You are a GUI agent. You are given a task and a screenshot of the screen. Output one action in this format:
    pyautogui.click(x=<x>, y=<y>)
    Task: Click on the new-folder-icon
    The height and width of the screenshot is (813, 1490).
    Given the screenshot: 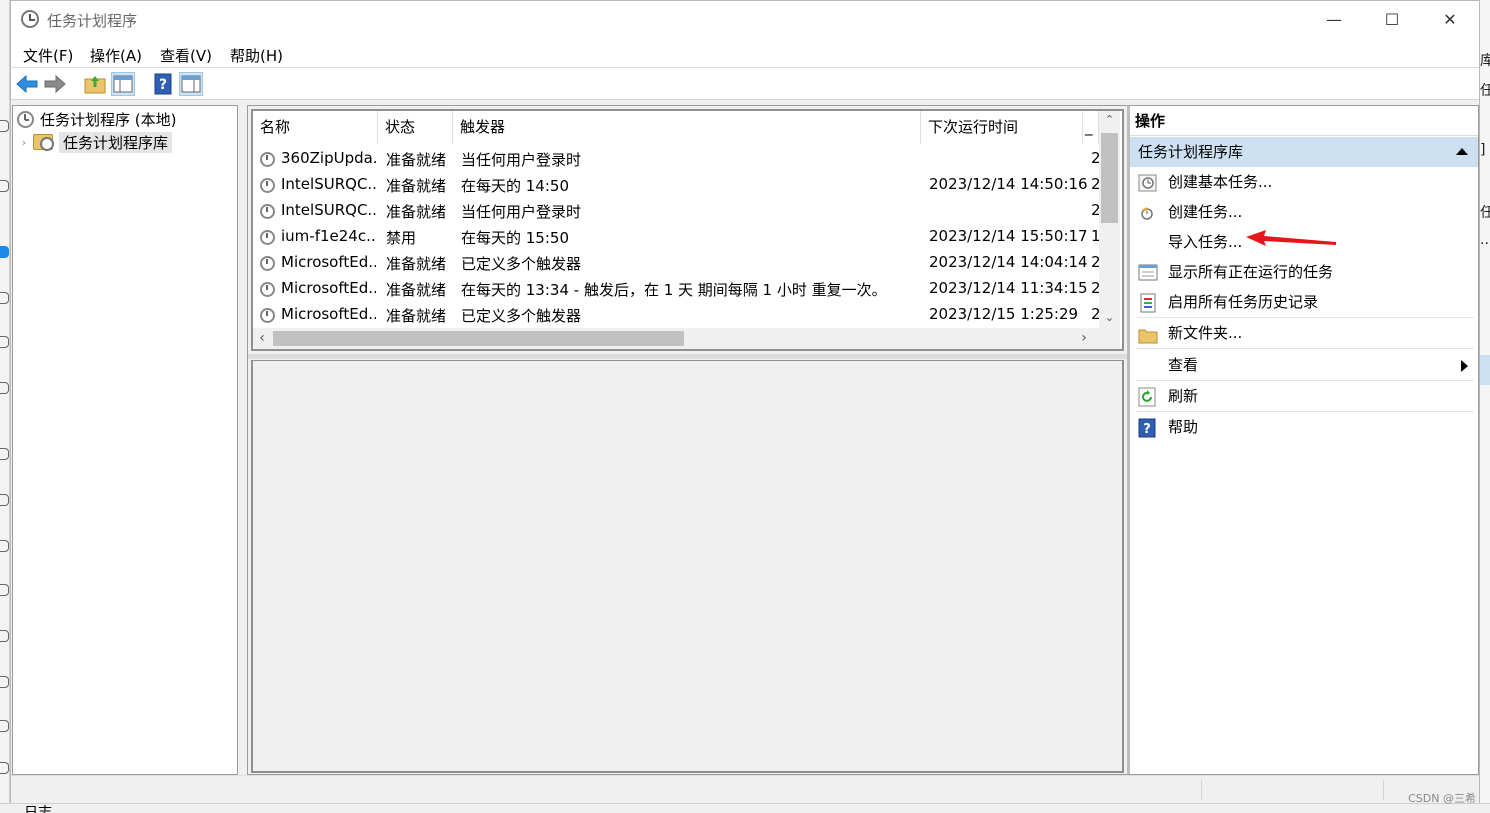 What is the action you would take?
    pyautogui.click(x=1148, y=334)
    